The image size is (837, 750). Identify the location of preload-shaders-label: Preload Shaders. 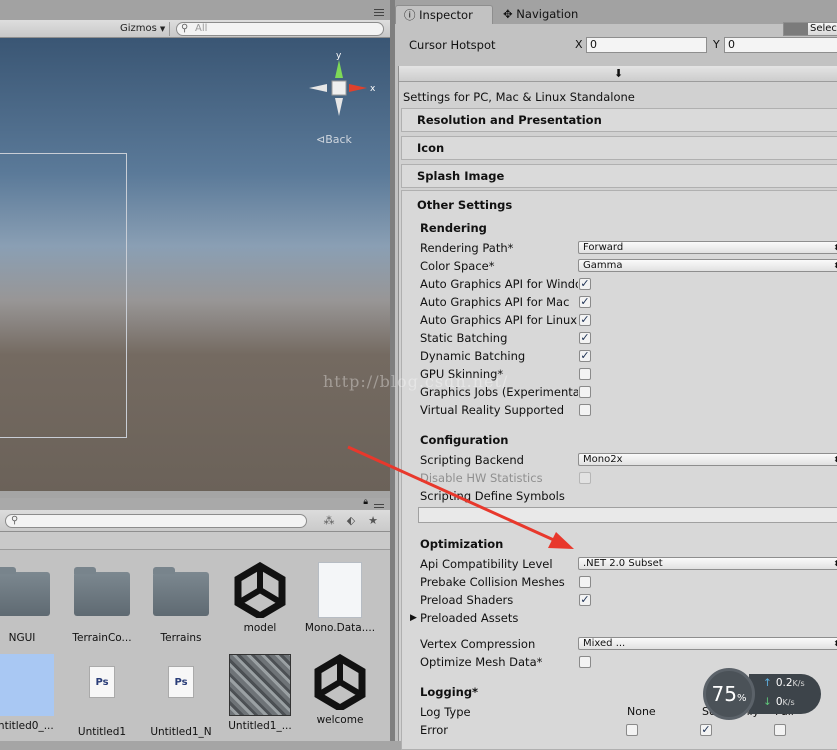
(467, 600).